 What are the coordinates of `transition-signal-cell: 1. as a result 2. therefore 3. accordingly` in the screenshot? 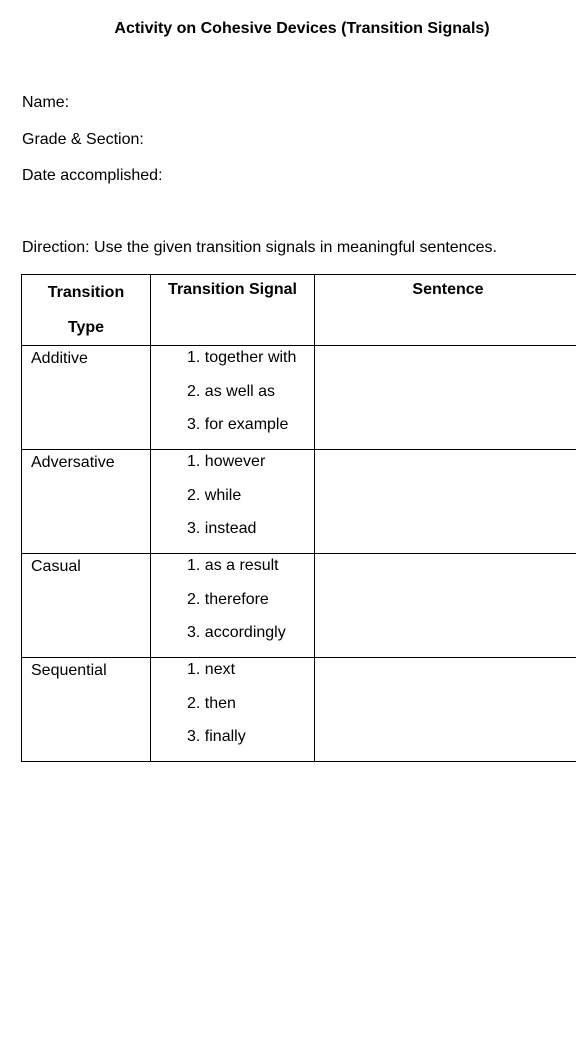 It's located at (232, 605).